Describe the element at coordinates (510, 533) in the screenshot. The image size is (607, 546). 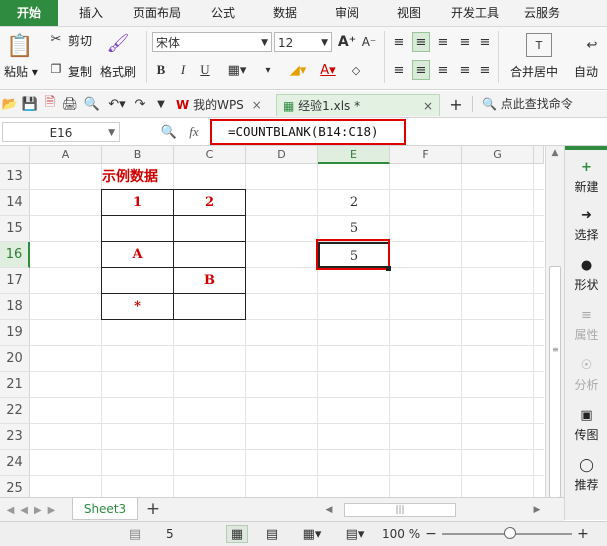
I see `zoom-slider-thumb` at that location.